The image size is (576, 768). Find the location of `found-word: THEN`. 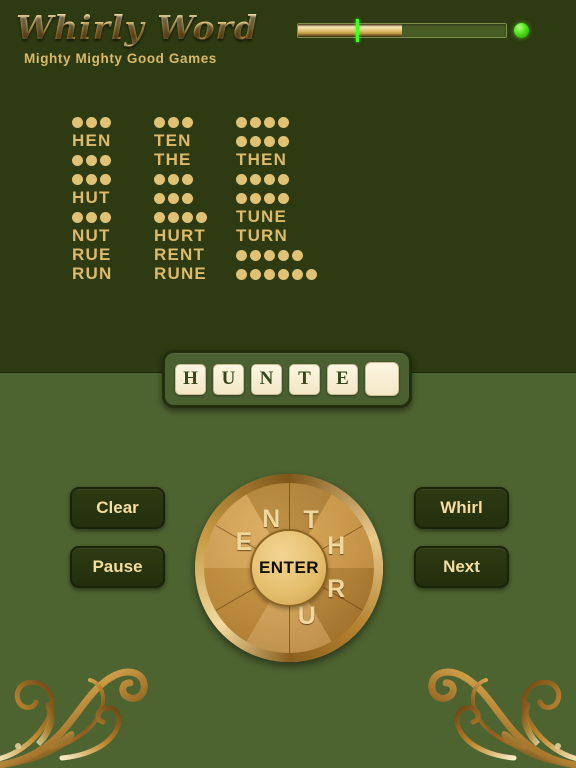

found-word: THEN is located at coordinates (262, 159).